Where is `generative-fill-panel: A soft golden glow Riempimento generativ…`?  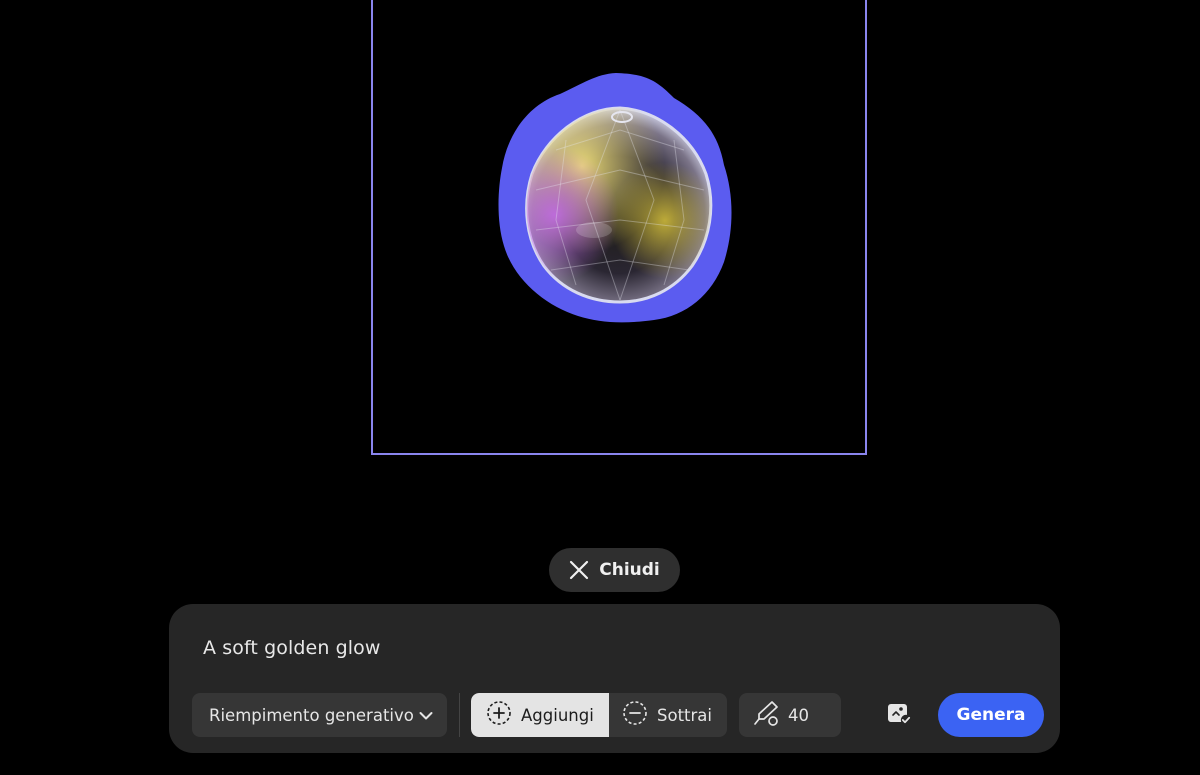
generative-fill-panel: A soft golden glow Riempimento generativ… is located at coordinates (614, 678).